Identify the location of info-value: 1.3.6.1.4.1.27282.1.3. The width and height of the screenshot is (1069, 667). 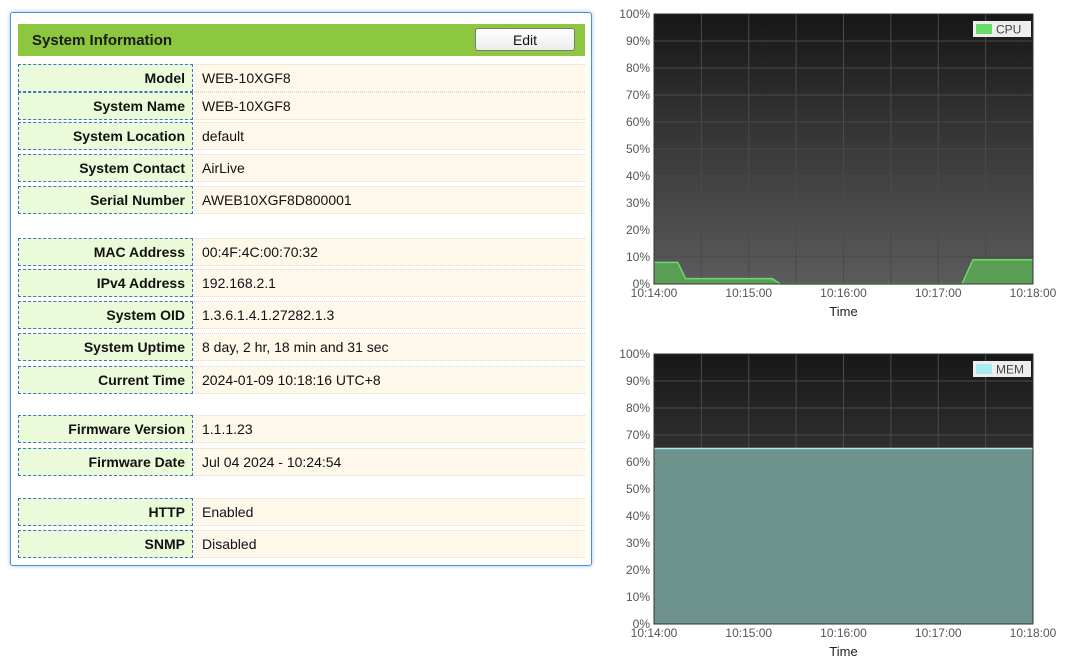
(389, 315).